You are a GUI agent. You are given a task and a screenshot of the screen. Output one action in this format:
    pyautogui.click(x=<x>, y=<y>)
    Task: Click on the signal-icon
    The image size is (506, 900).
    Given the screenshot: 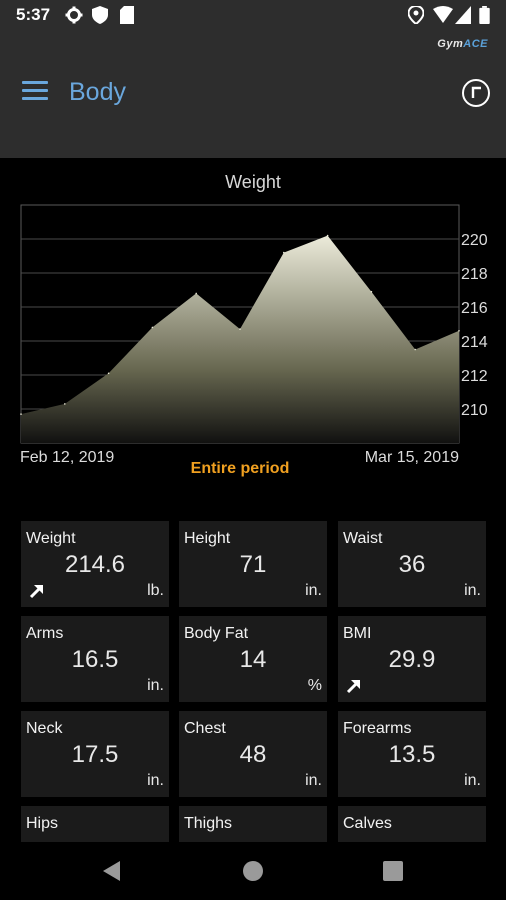 What is the action you would take?
    pyautogui.click(x=463, y=15)
    